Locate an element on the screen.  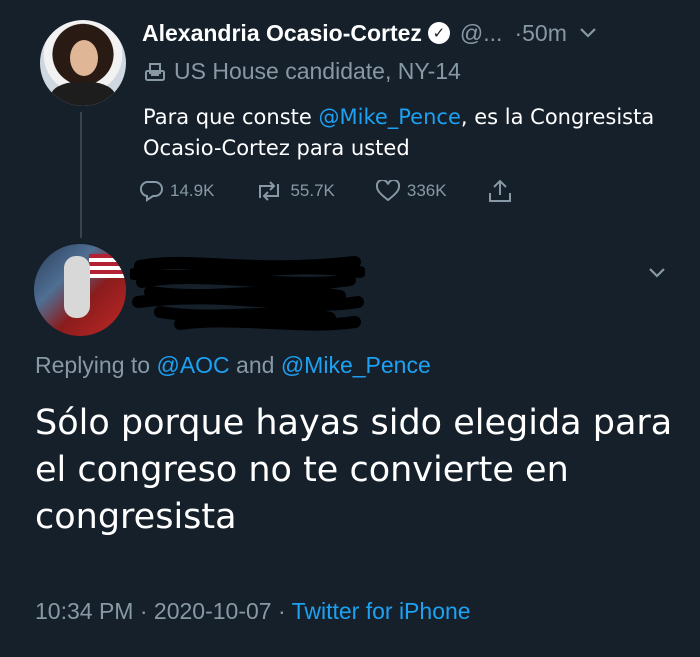
tweet-actions: 14.9K 55.7K 336K is located at coordinates (349, 191).